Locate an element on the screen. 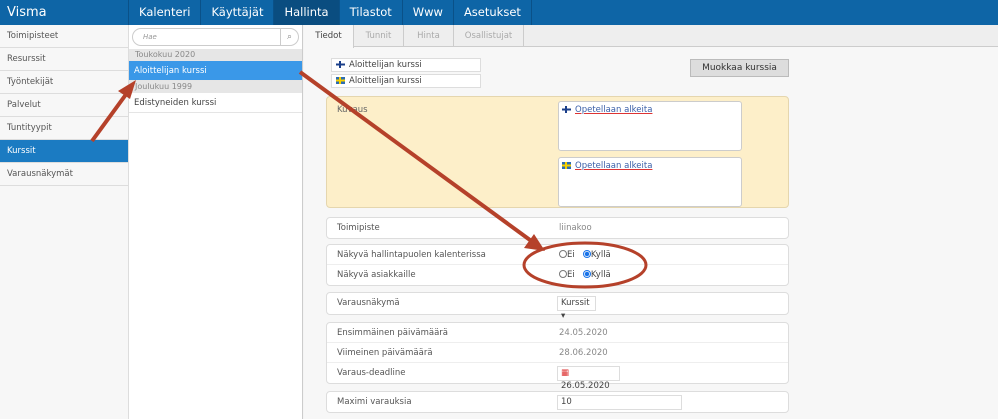 Image resolution: width=998 pixels, height=419 pixels. sidebar-item-tyontekijat: Työntekijät is located at coordinates (64, 82).